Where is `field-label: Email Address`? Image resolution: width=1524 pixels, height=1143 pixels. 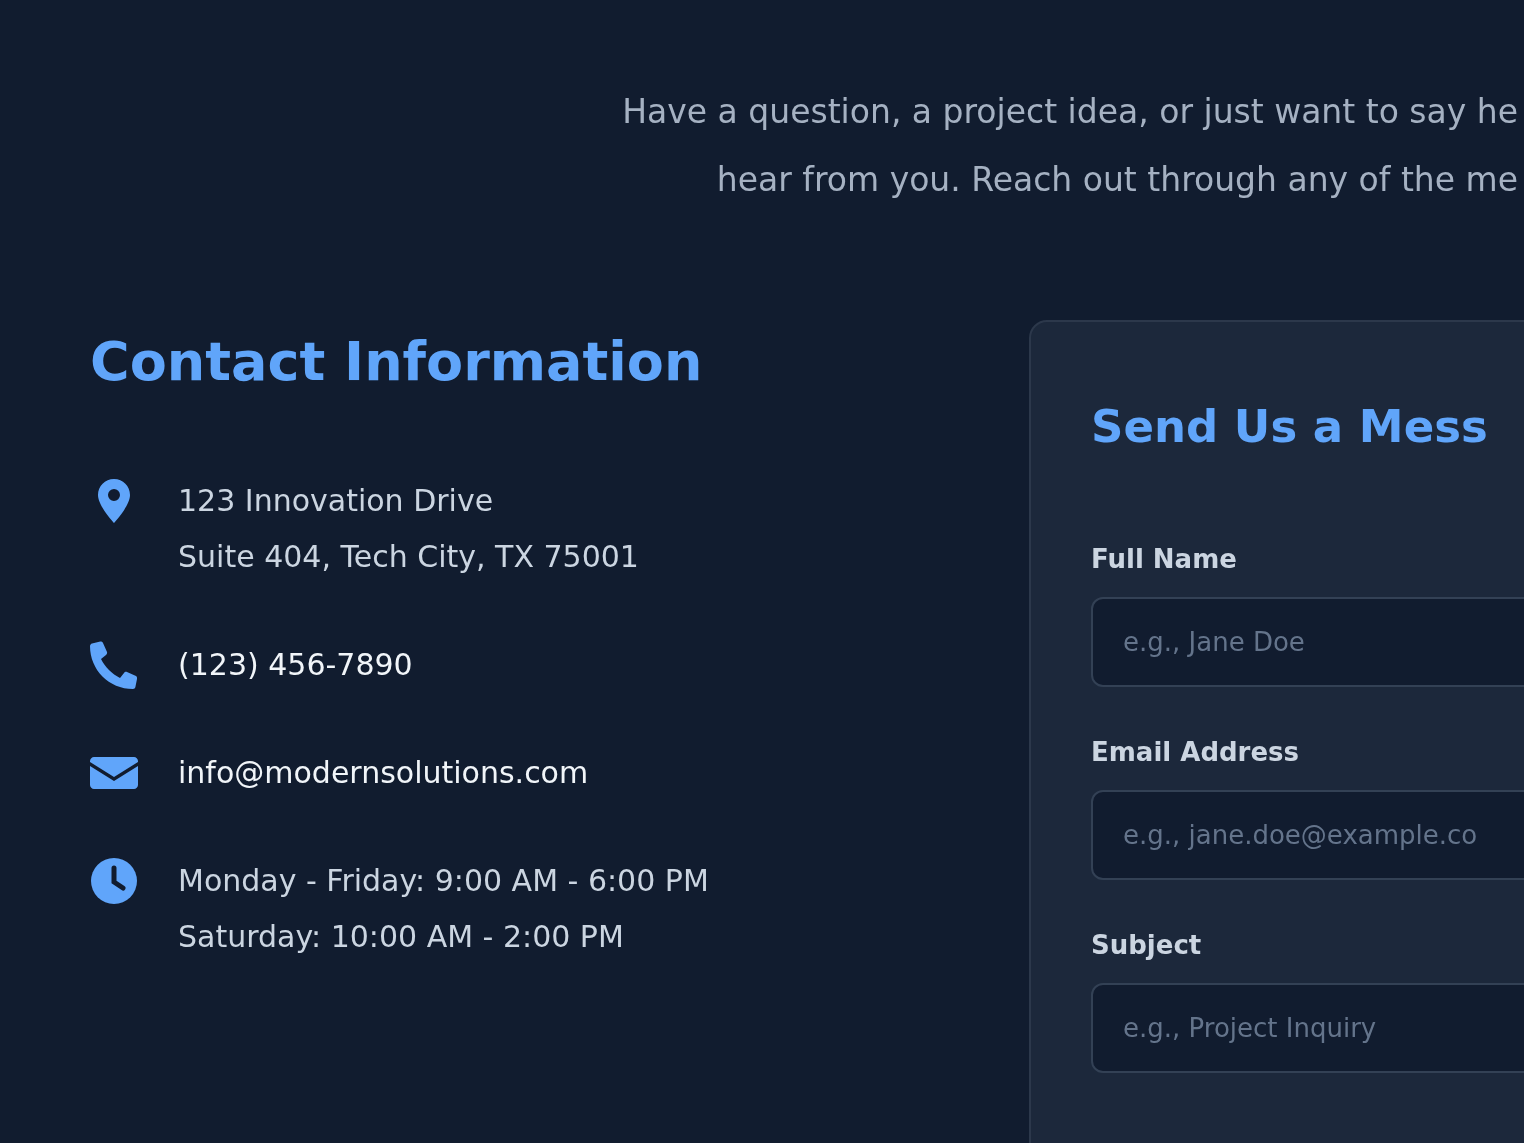
field-label: Email Address is located at coordinates (1196, 752).